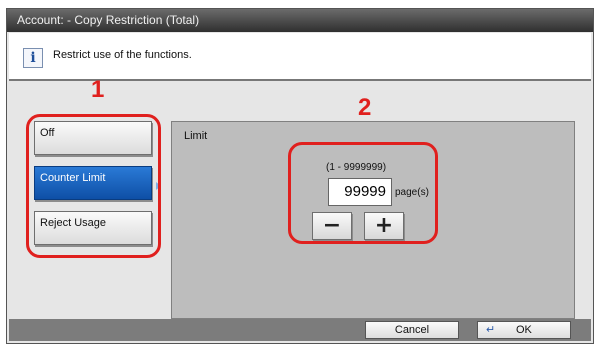  I want to click on annotation-highlight-options, so click(93, 186).